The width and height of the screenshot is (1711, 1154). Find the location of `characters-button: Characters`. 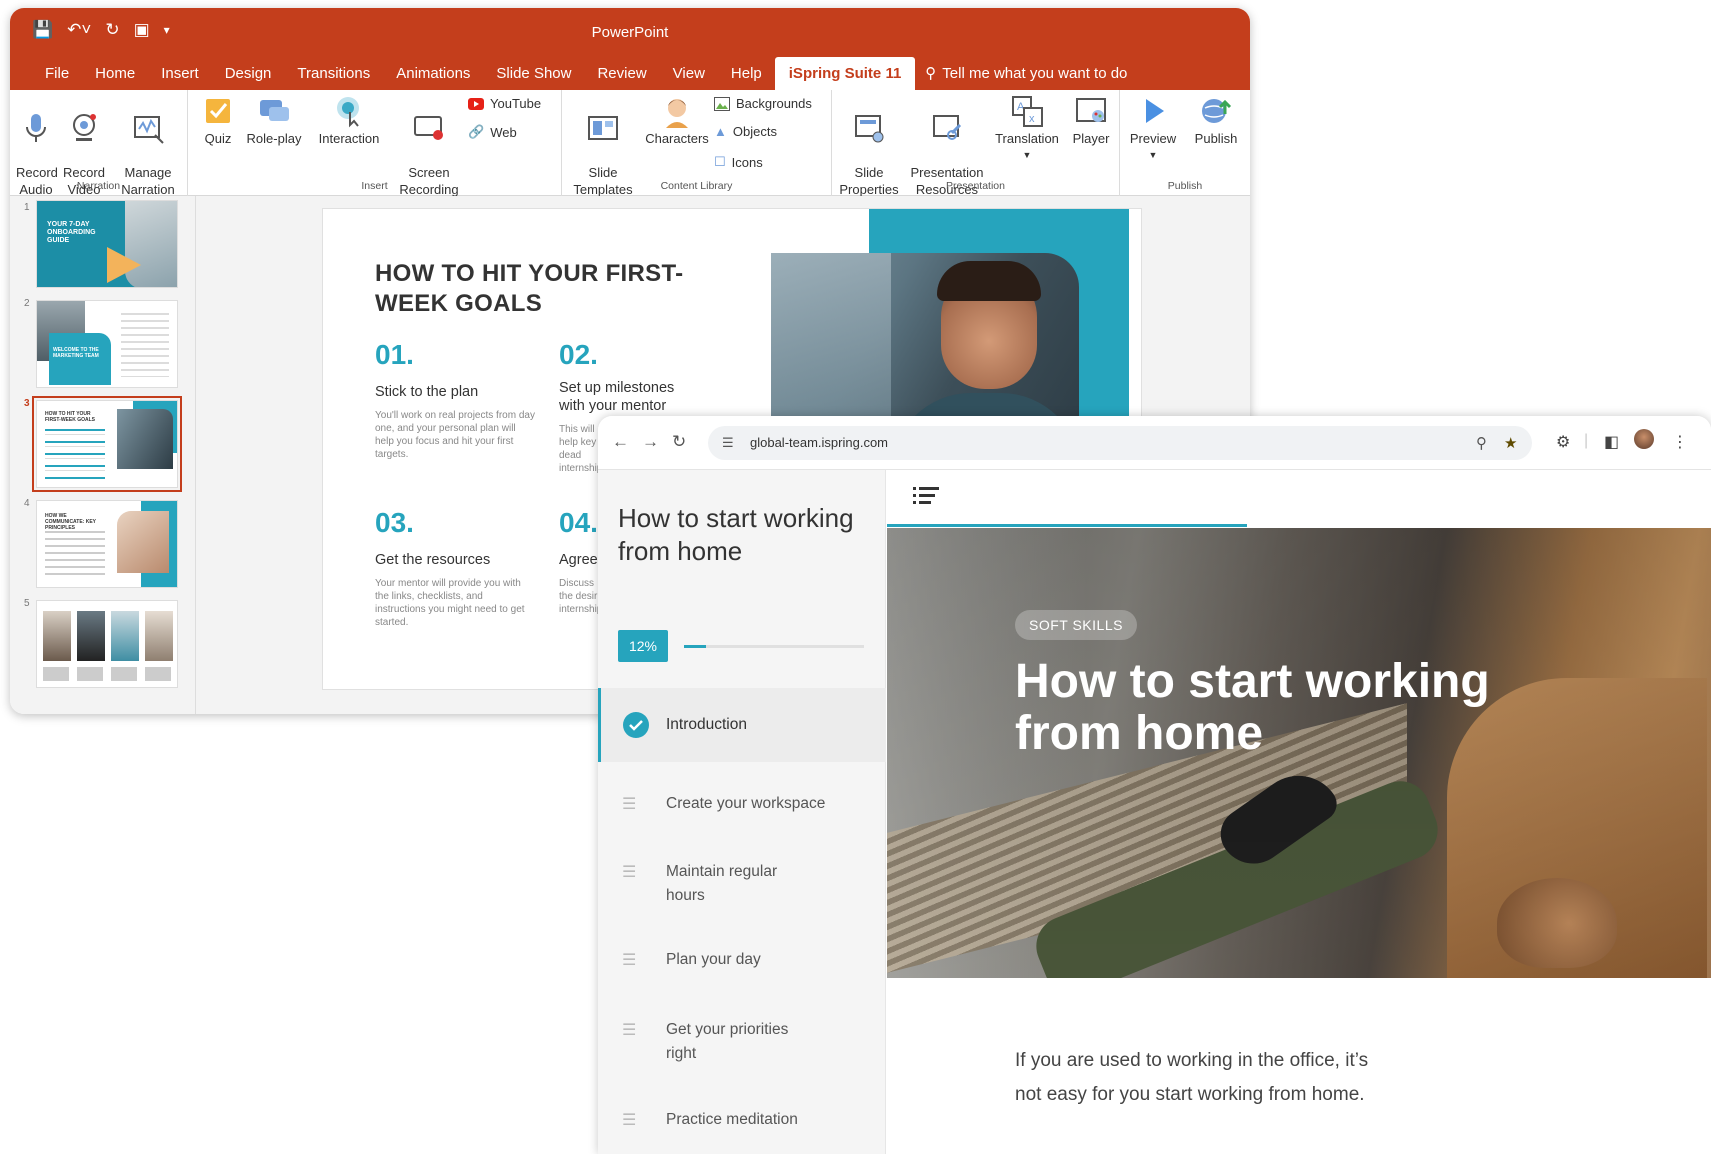

characters-button: Characters is located at coordinates (677, 120).